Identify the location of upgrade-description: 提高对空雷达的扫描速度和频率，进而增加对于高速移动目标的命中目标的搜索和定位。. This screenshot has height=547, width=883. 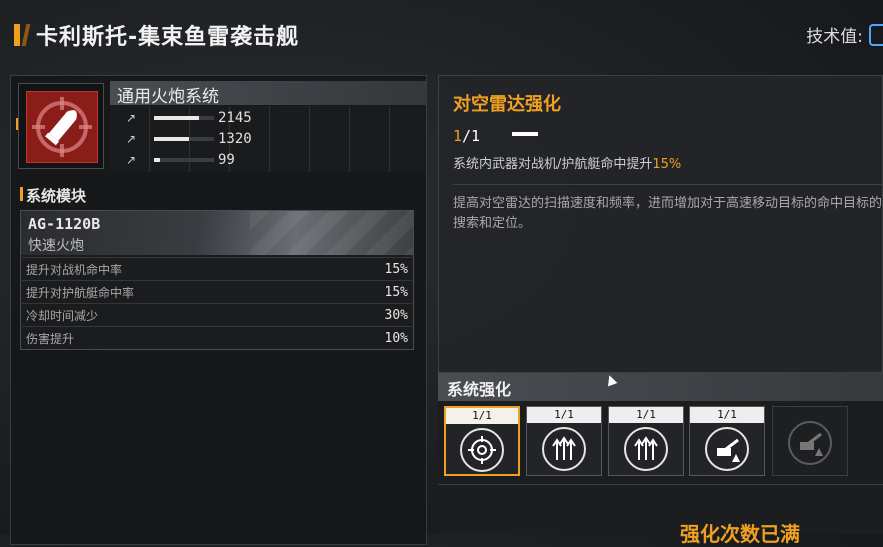
(668, 213).